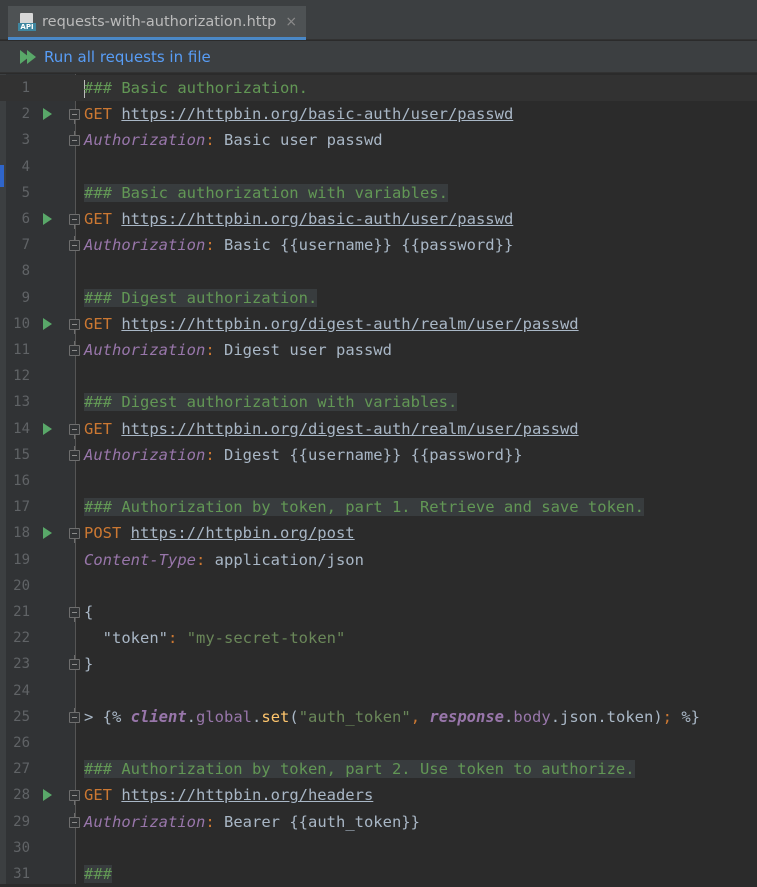 The image size is (757, 887). What do you see at coordinates (378, 612) in the screenshot?
I see `code-line: 21 {` at bounding box center [378, 612].